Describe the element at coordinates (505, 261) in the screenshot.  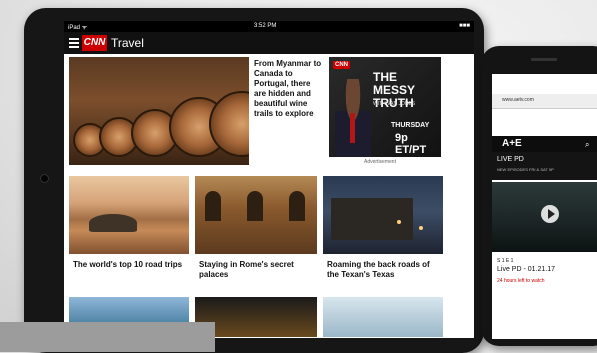
I see `episode-number: S 1 E 1` at that location.